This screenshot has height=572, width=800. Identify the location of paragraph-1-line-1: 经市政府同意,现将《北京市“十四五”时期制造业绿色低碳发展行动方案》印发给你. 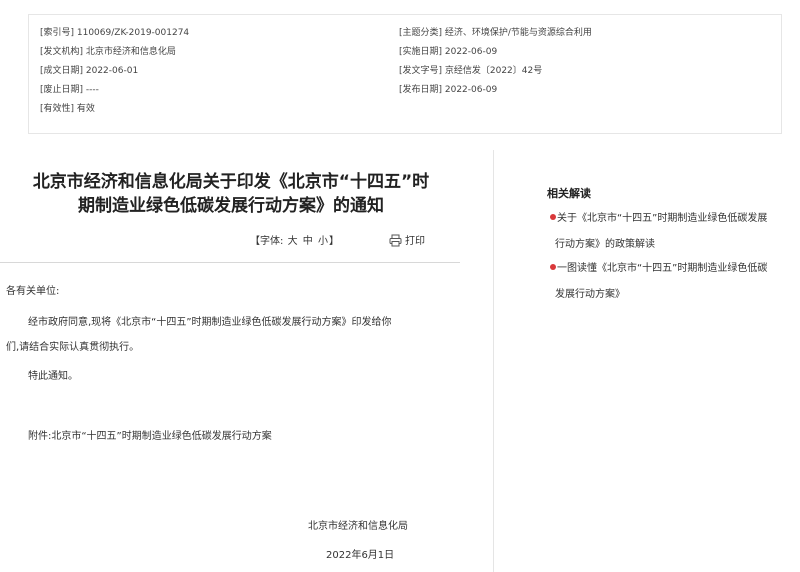
(210, 322).